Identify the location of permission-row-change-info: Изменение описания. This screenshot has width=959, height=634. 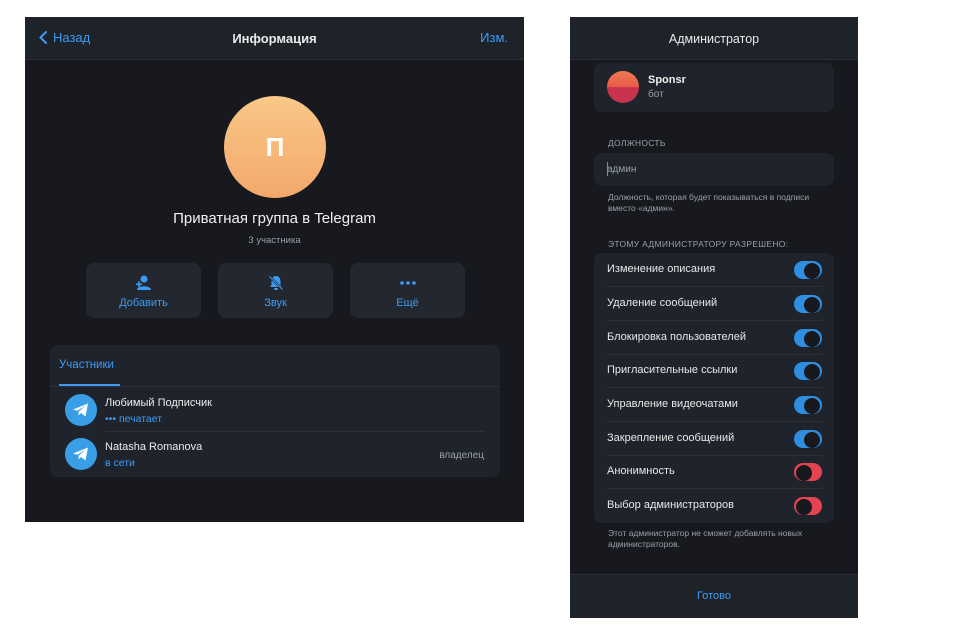
(714, 270).